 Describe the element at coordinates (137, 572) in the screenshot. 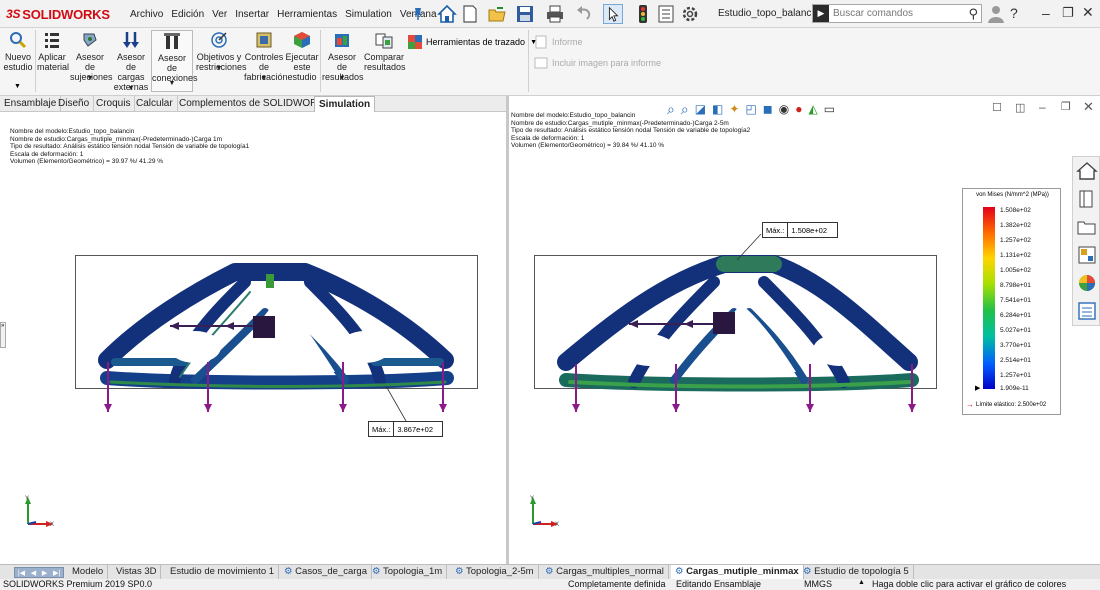

I see `tab-vistas-3d: Vistas 3D` at that location.